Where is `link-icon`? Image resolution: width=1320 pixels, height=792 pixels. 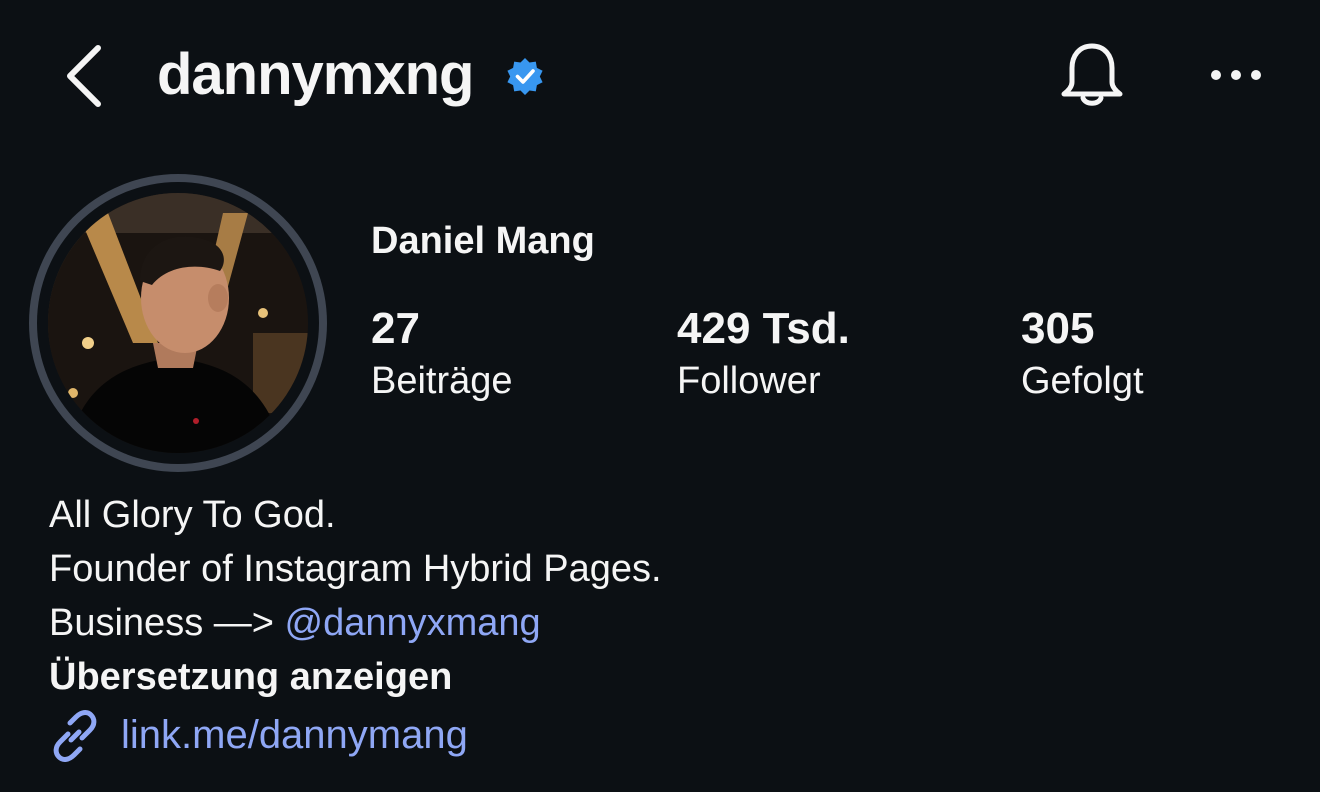
link-icon is located at coordinates (75, 736).